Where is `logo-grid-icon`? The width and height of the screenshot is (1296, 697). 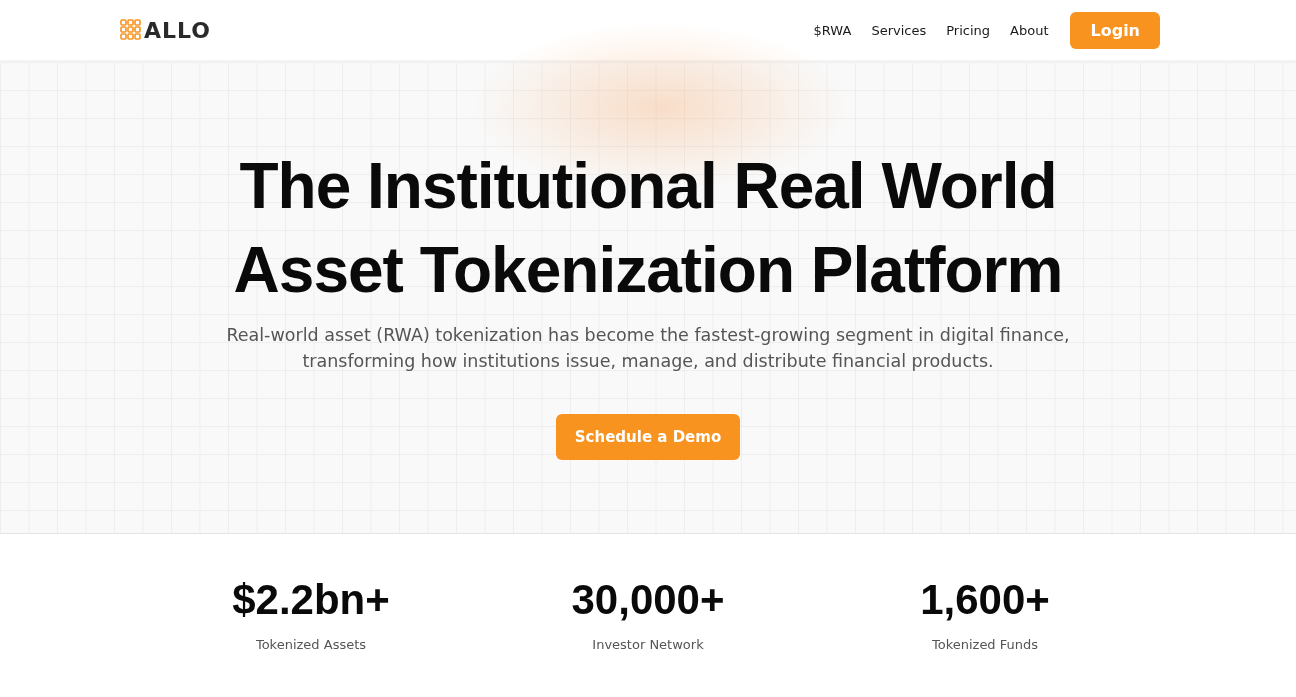 logo-grid-icon is located at coordinates (131, 30).